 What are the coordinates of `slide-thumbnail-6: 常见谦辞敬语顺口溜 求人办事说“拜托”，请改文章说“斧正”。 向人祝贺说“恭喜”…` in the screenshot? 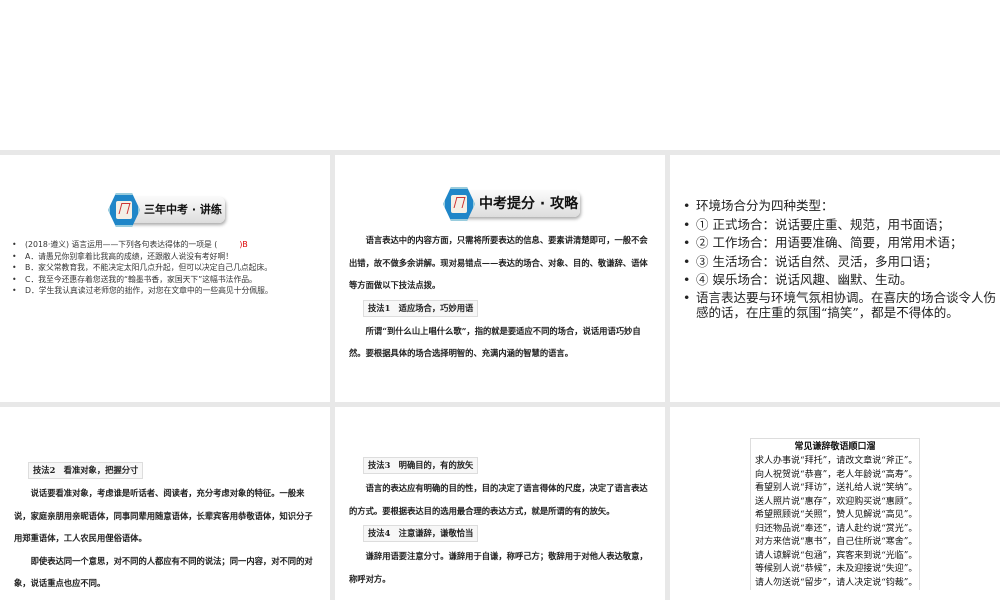 It's located at (835, 503).